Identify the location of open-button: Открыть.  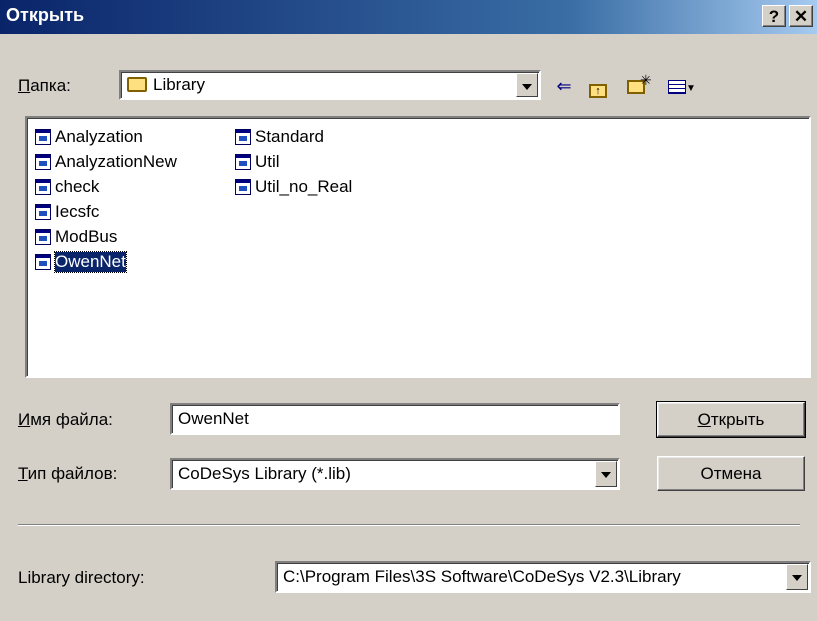
(731, 419).